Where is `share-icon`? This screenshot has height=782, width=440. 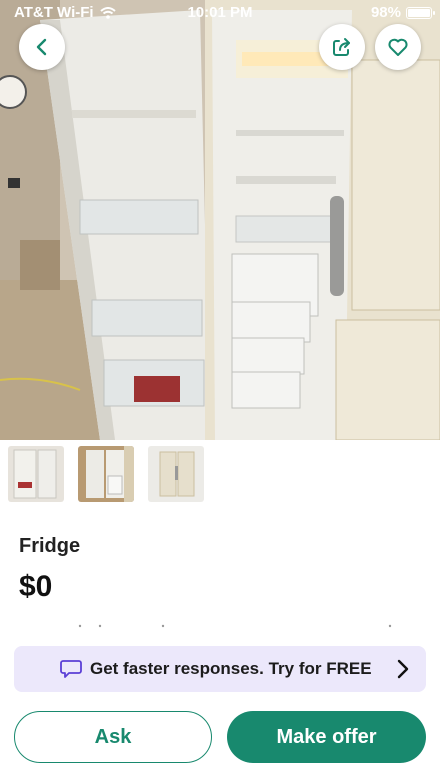 share-icon is located at coordinates (341, 47).